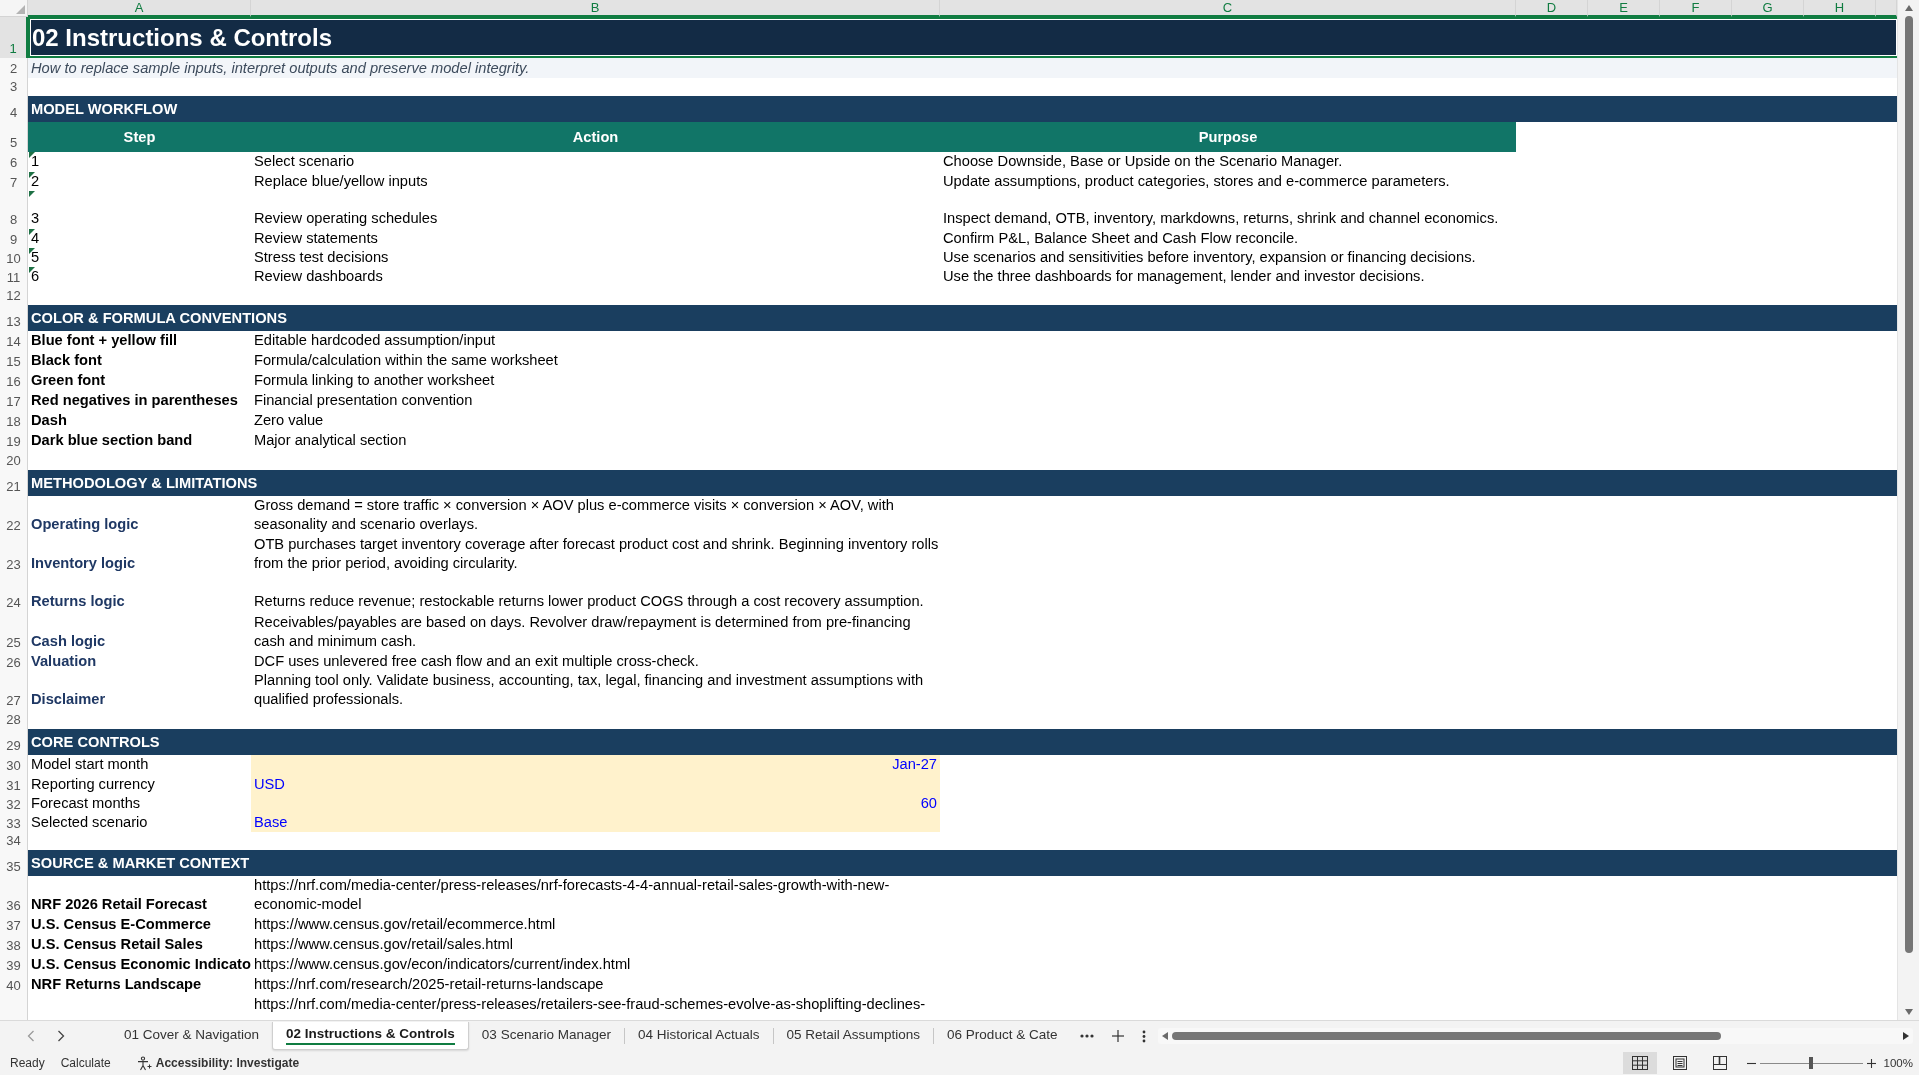 The width and height of the screenshot is (1919, 1075). I want to click on vertical-scrollbar, so click(1908, 510).